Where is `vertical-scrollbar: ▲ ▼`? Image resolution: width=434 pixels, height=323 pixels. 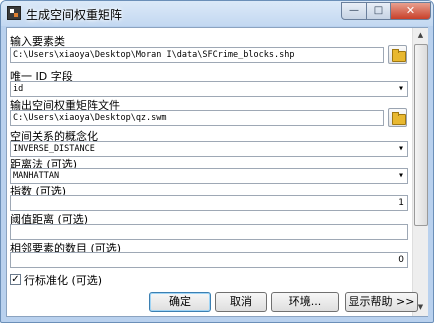
vertical-scrollbar: ▲ ▼ is located at coordinates (420, 172).